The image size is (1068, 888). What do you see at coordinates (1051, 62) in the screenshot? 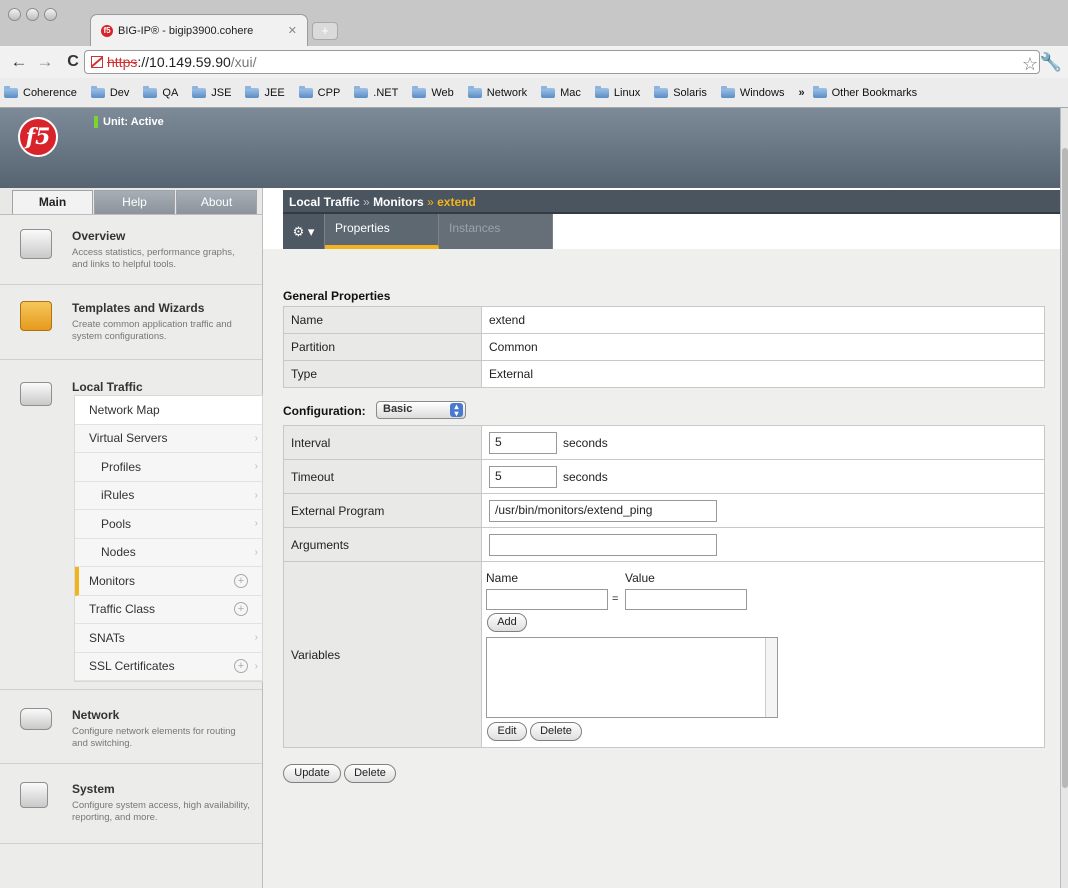
I see `wrench-icon: 🔧` at bounding box center [1051, 62].